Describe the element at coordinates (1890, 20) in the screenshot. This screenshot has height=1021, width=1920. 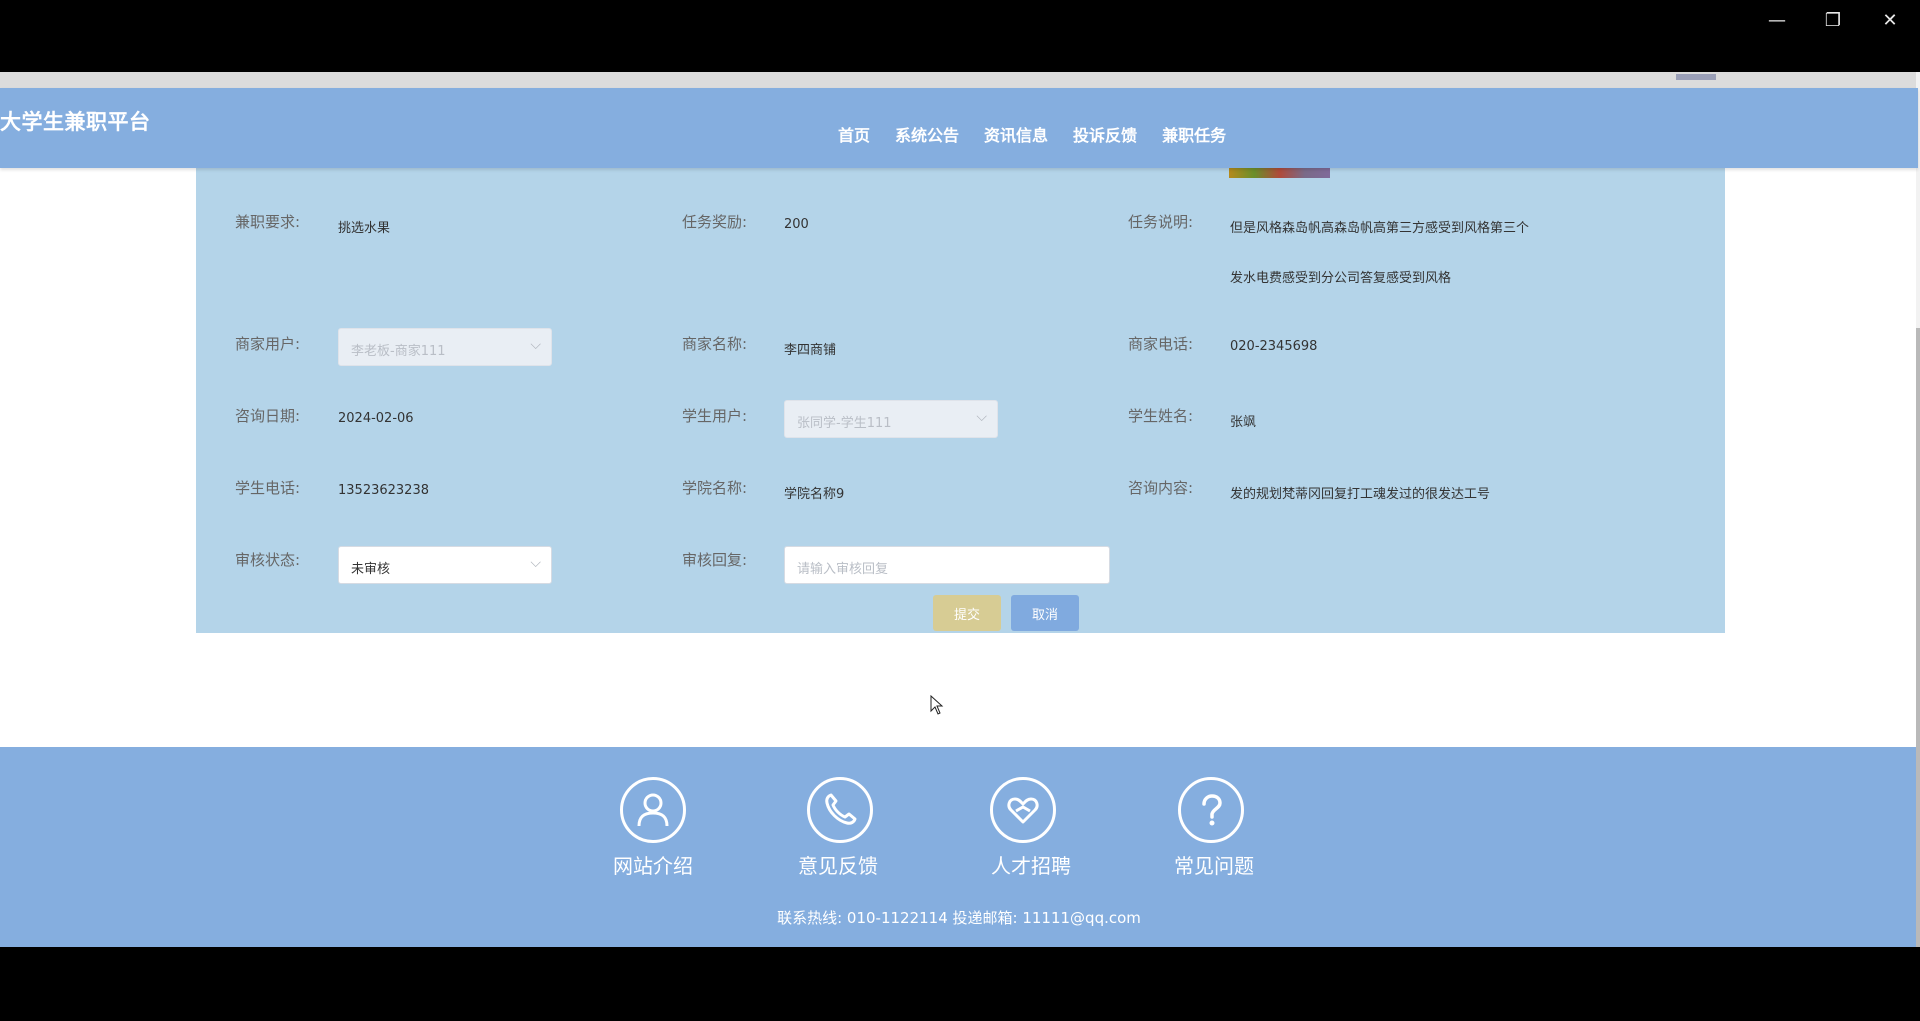
I see `close-icon: ✕` at that location.